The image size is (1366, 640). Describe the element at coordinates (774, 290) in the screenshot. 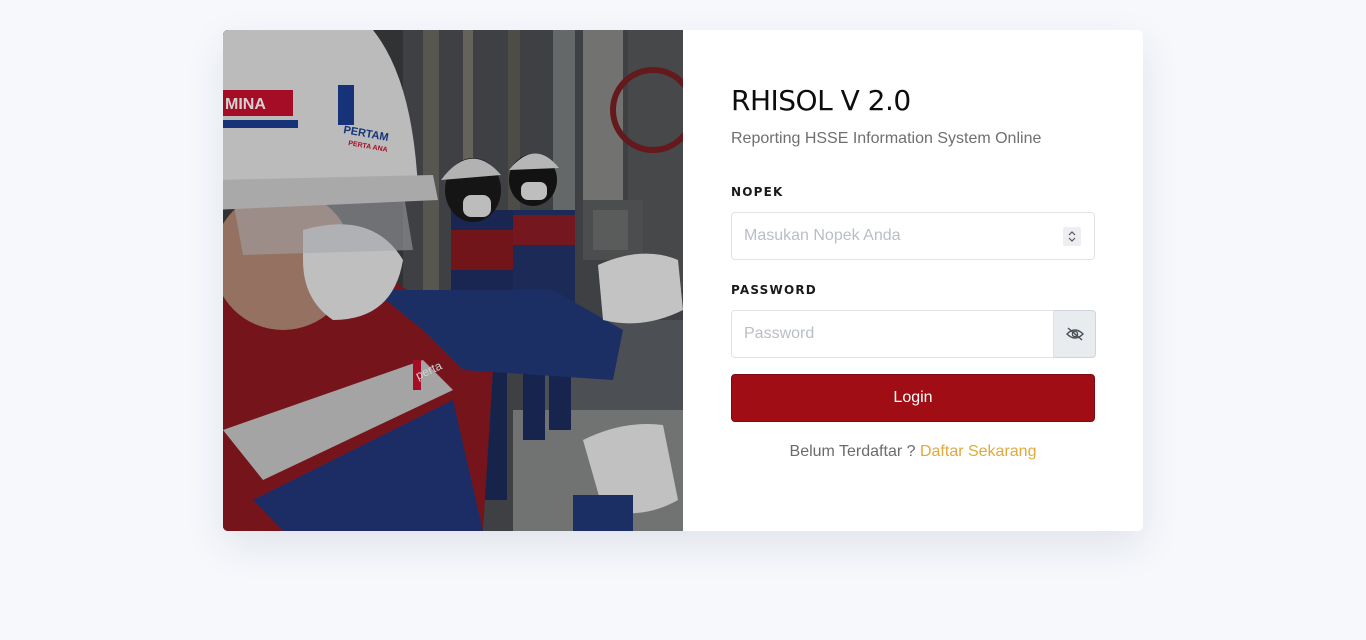

I see `password-label: PASSWORD` at that location.